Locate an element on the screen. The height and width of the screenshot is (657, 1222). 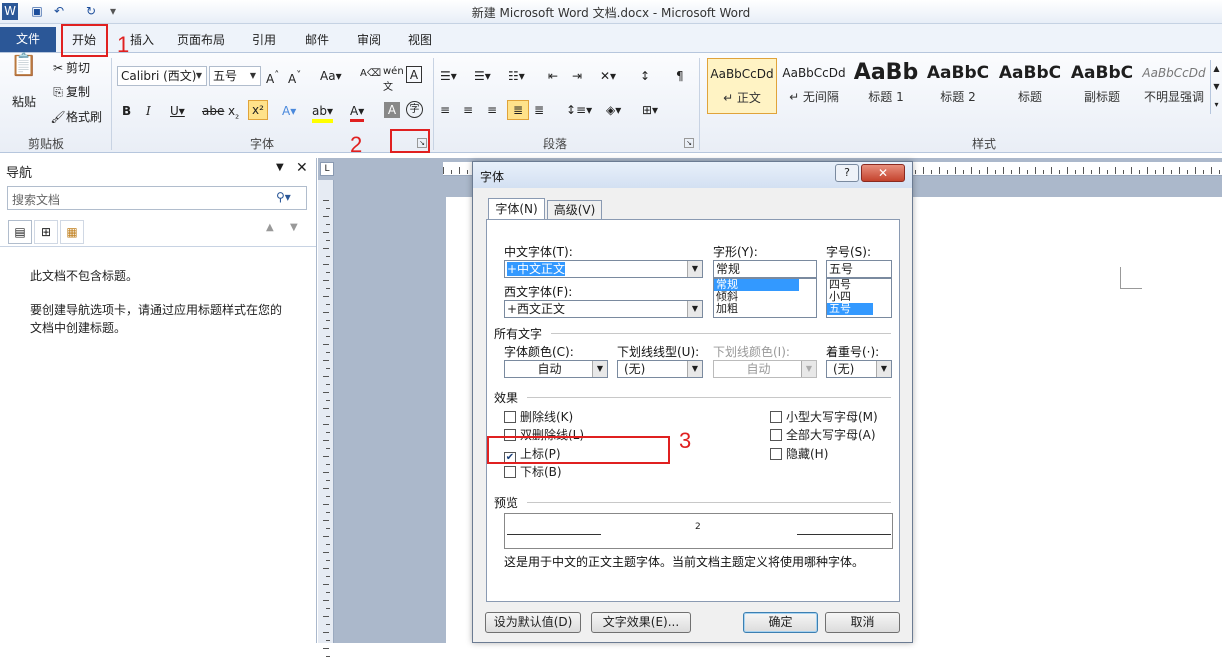
cancel-button: 取消 is located at coordinates (862, 622).